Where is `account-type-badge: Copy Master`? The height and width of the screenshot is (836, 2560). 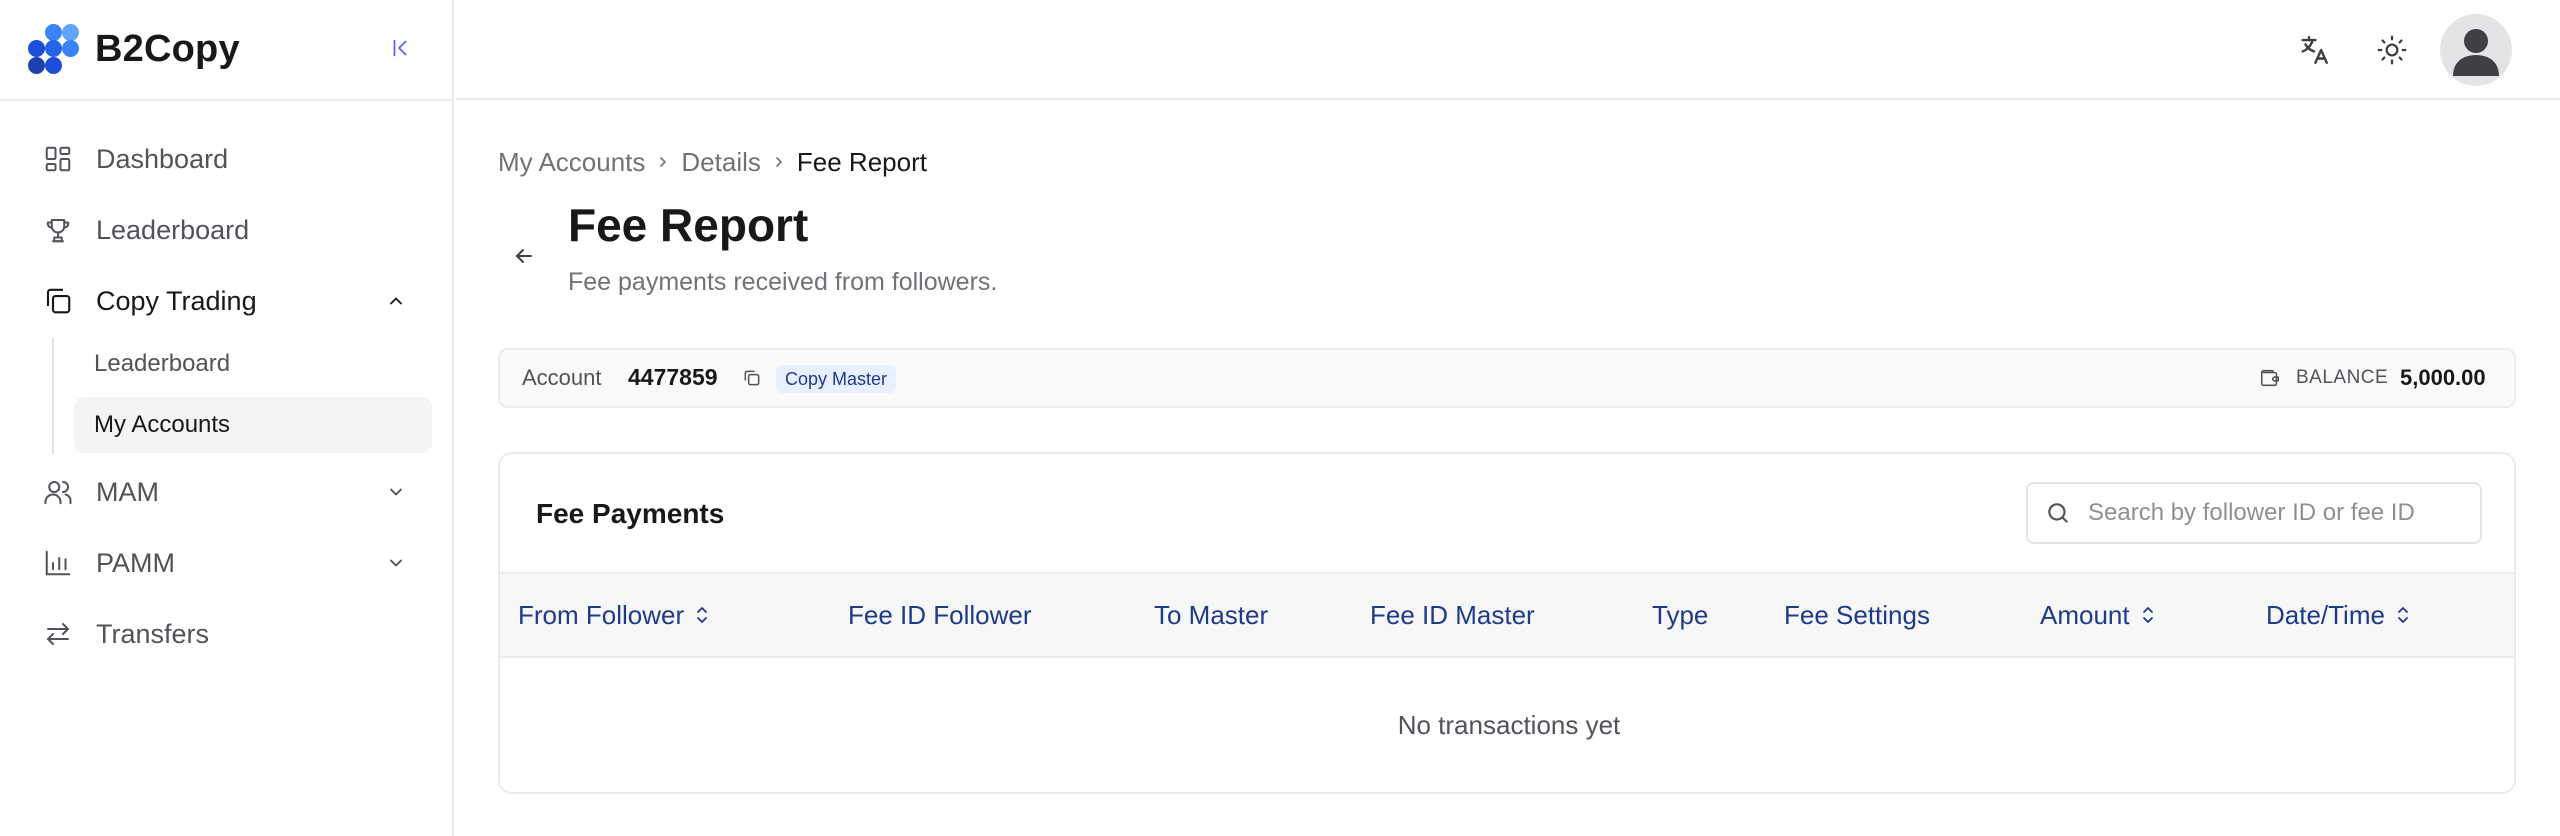
account-type-badge: Copy Master is located at coordinates (836, 379).